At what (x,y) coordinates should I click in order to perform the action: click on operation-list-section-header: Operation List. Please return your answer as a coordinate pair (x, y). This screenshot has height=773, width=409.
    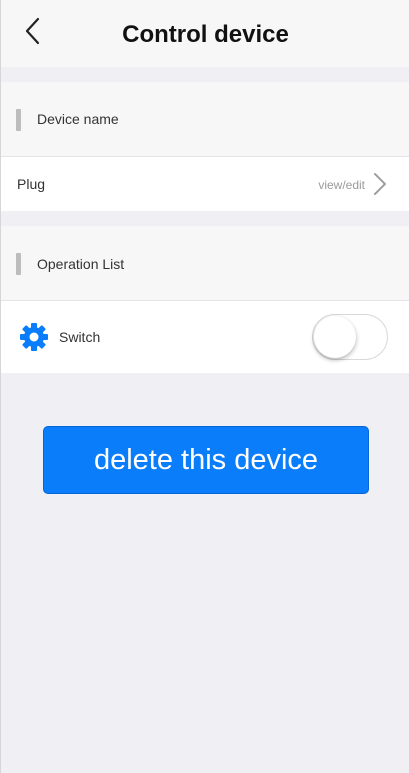
    Looking at the image, I should click on (205, 263).